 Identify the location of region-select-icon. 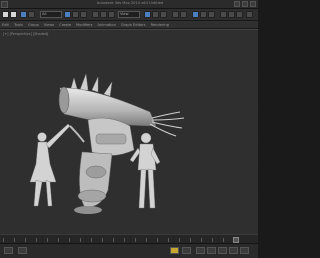
(83, 14).